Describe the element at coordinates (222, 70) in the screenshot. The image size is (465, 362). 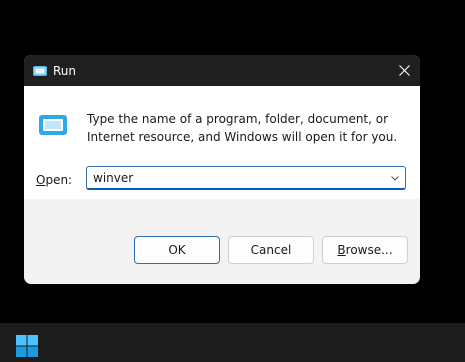
I see `title-bar: Run` at that location.